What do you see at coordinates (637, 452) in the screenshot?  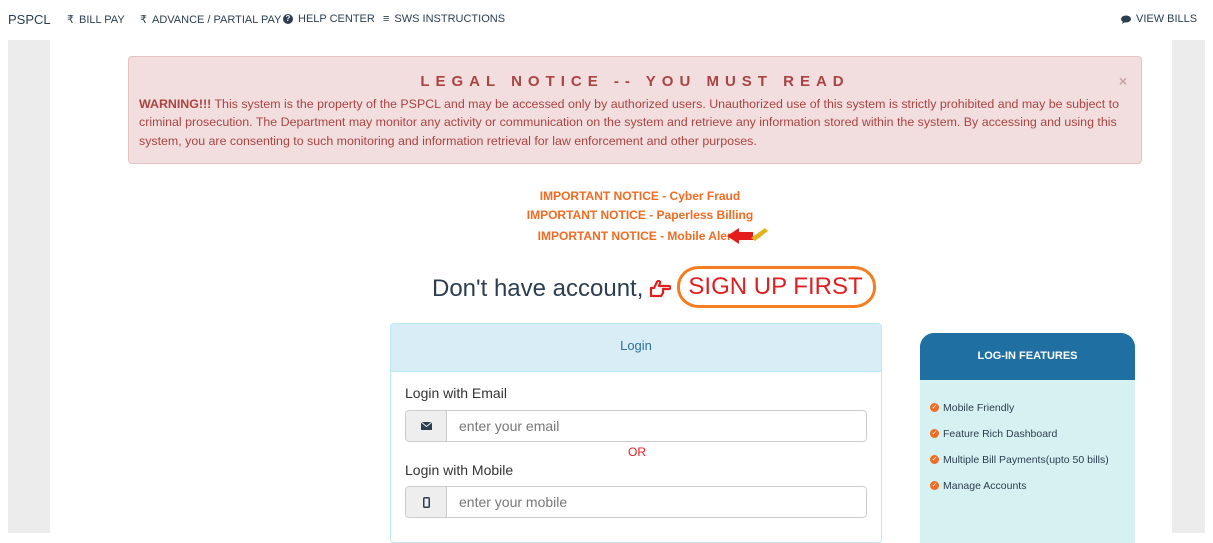 I see `or-separator: OR` at bounding box center [637, 452].